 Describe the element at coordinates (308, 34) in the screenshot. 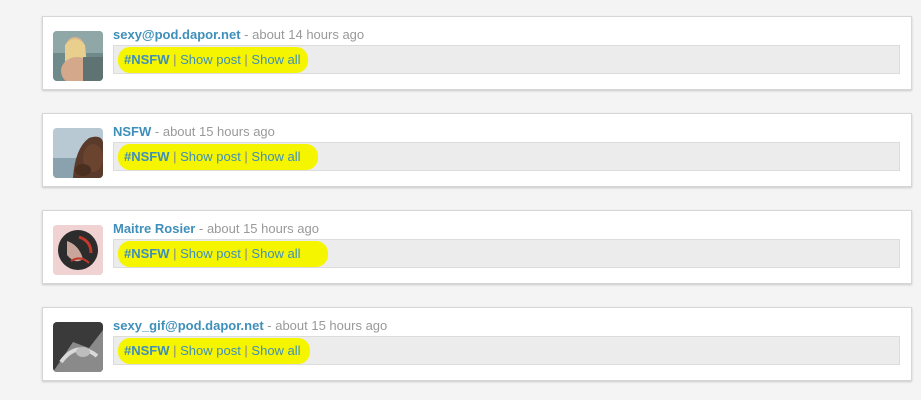

I see `post-timestamp: about 14 hours ago` at that location.